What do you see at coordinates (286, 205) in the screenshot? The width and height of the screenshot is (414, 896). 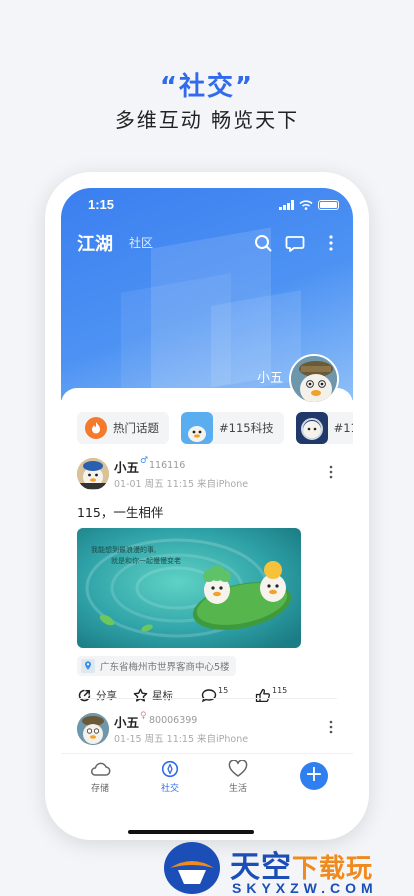 I see `signal-icon` at bounding box center [286, 205].